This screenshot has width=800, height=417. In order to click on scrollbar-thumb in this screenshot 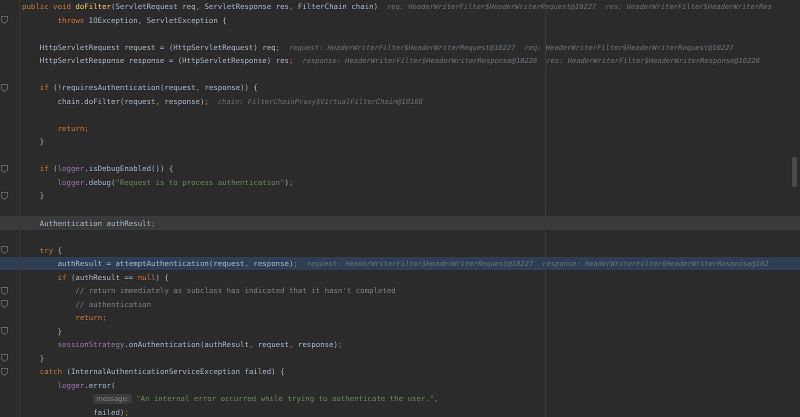, I will do `click(794, 172)`.